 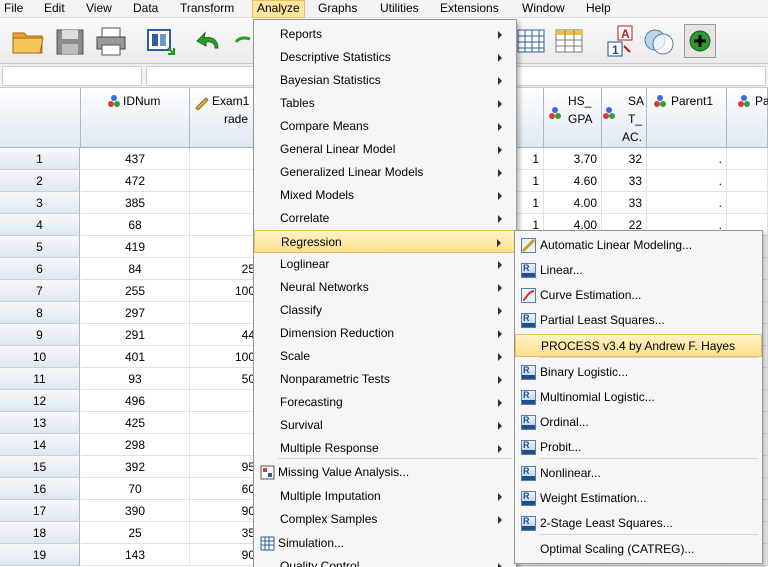 I want to click on grid-cell-sat: 33, so click(x=624, y=203).